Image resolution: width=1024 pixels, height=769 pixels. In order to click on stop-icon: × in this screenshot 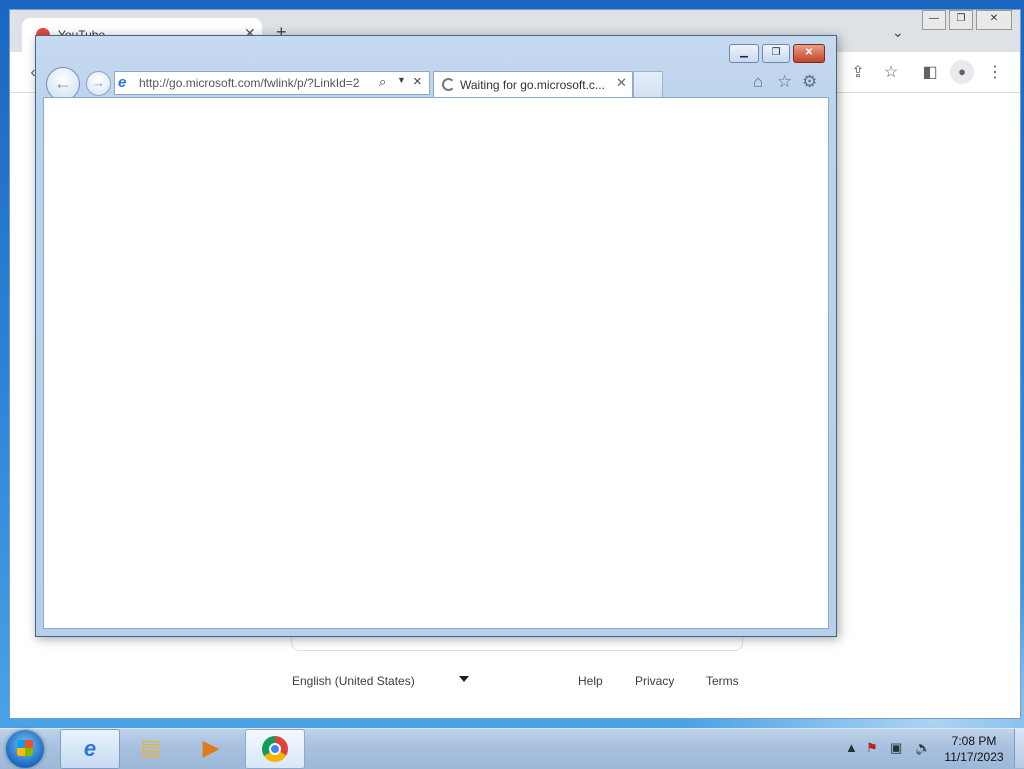, I will do `click(417, 81)`.